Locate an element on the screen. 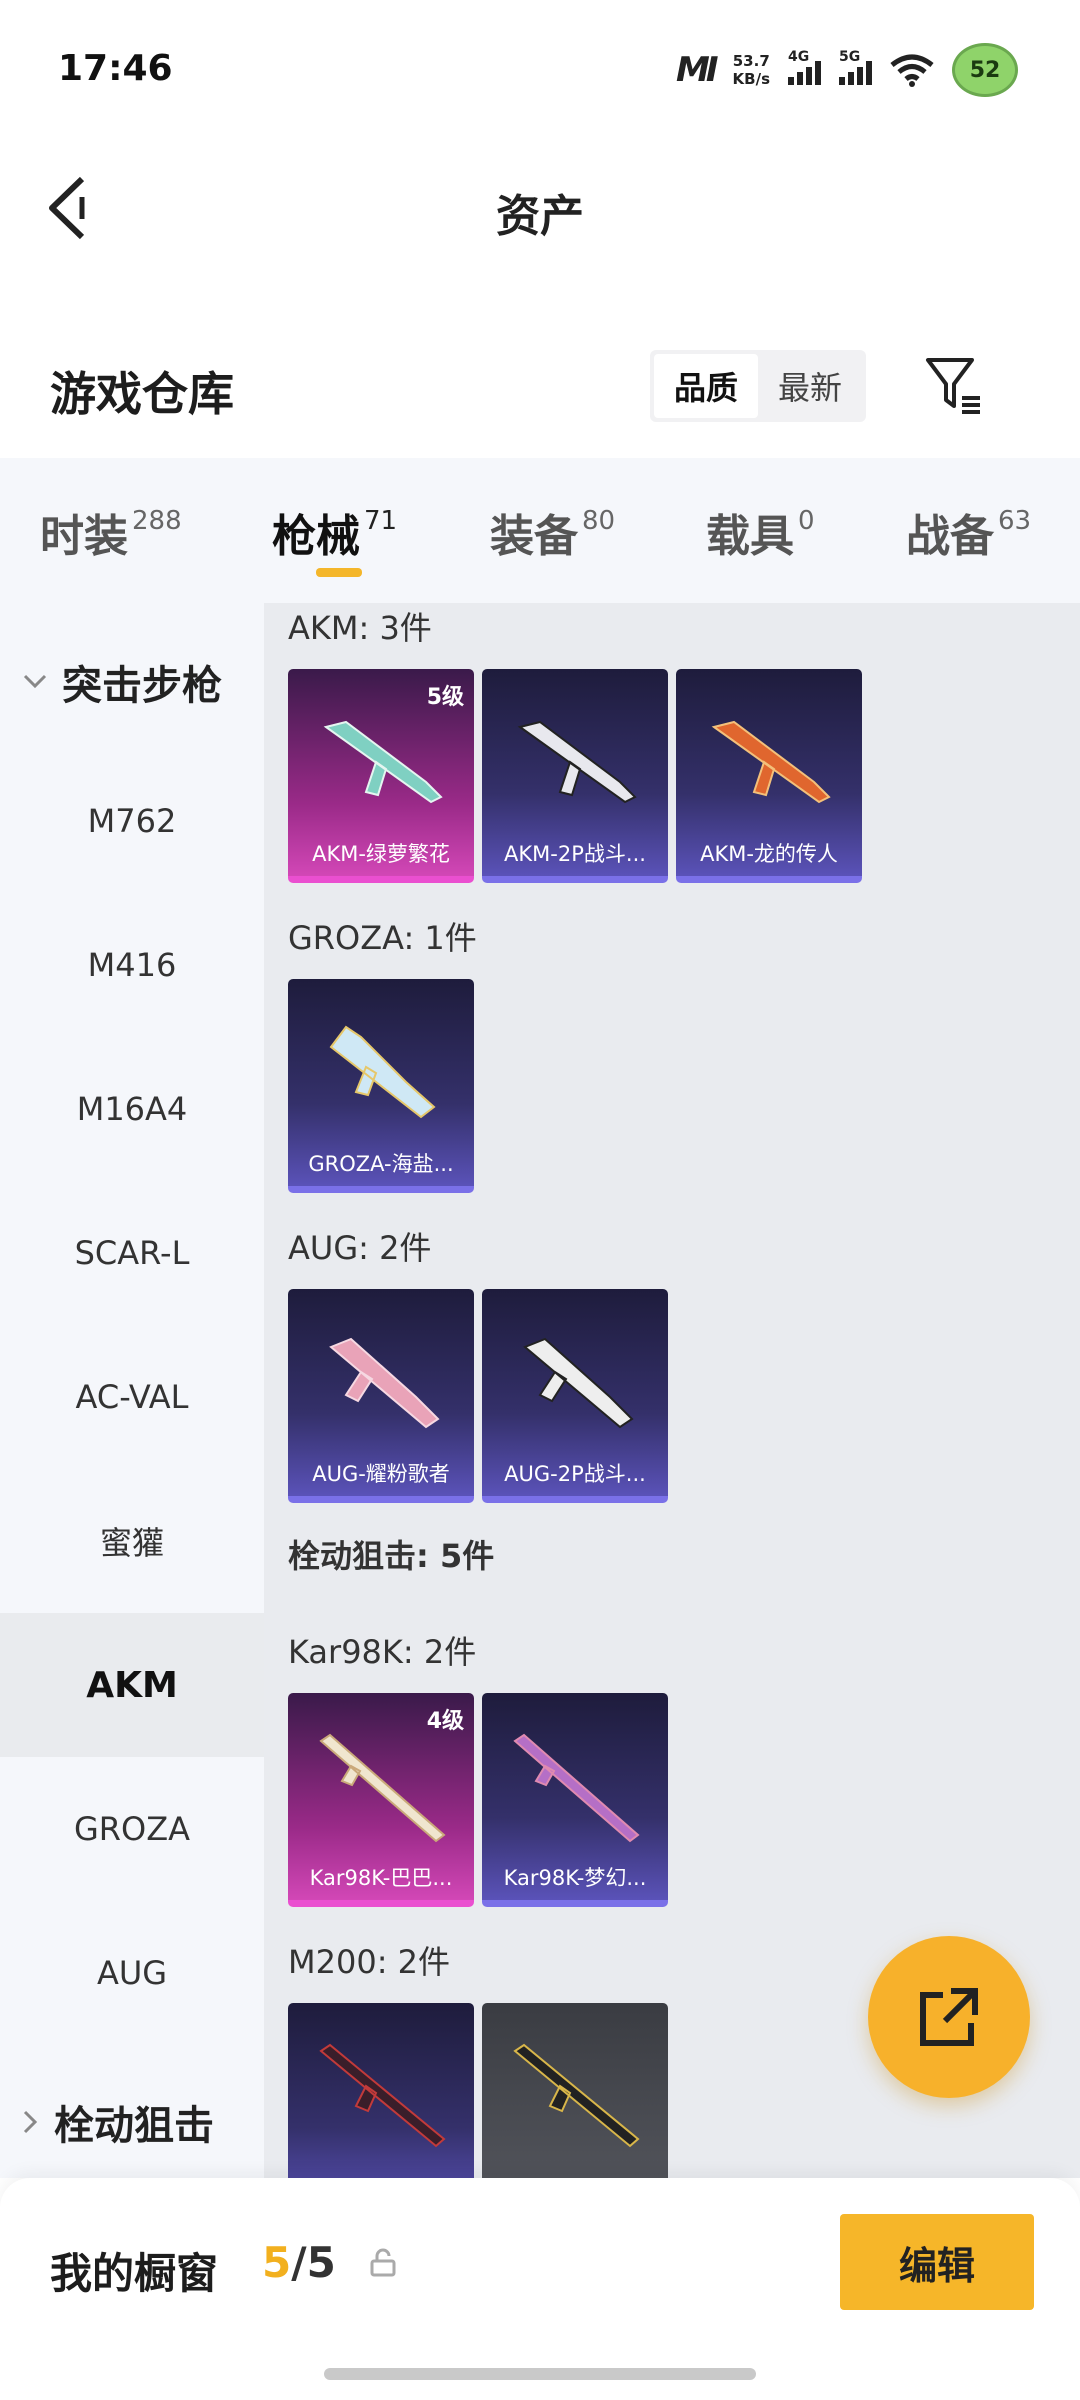 This screenshot has height=2400, width=1080. group-label-akm: AKM: 3件 is located at coordinates (360, 628).